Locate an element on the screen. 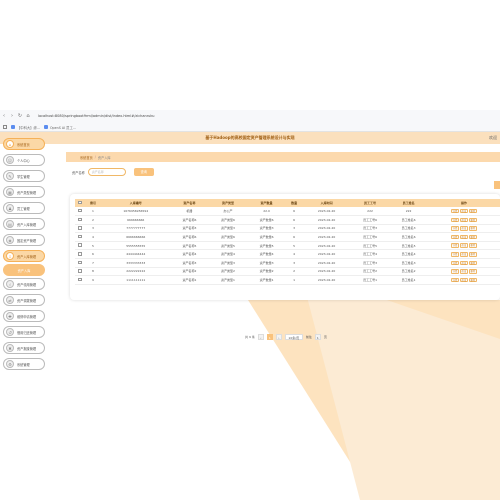  table-header-row: 索引 入库编号 资产名称 资产类型 资产数量 数量 入库时间 员工工号 员工姓名 操作 is located at coordinates (287, 203).